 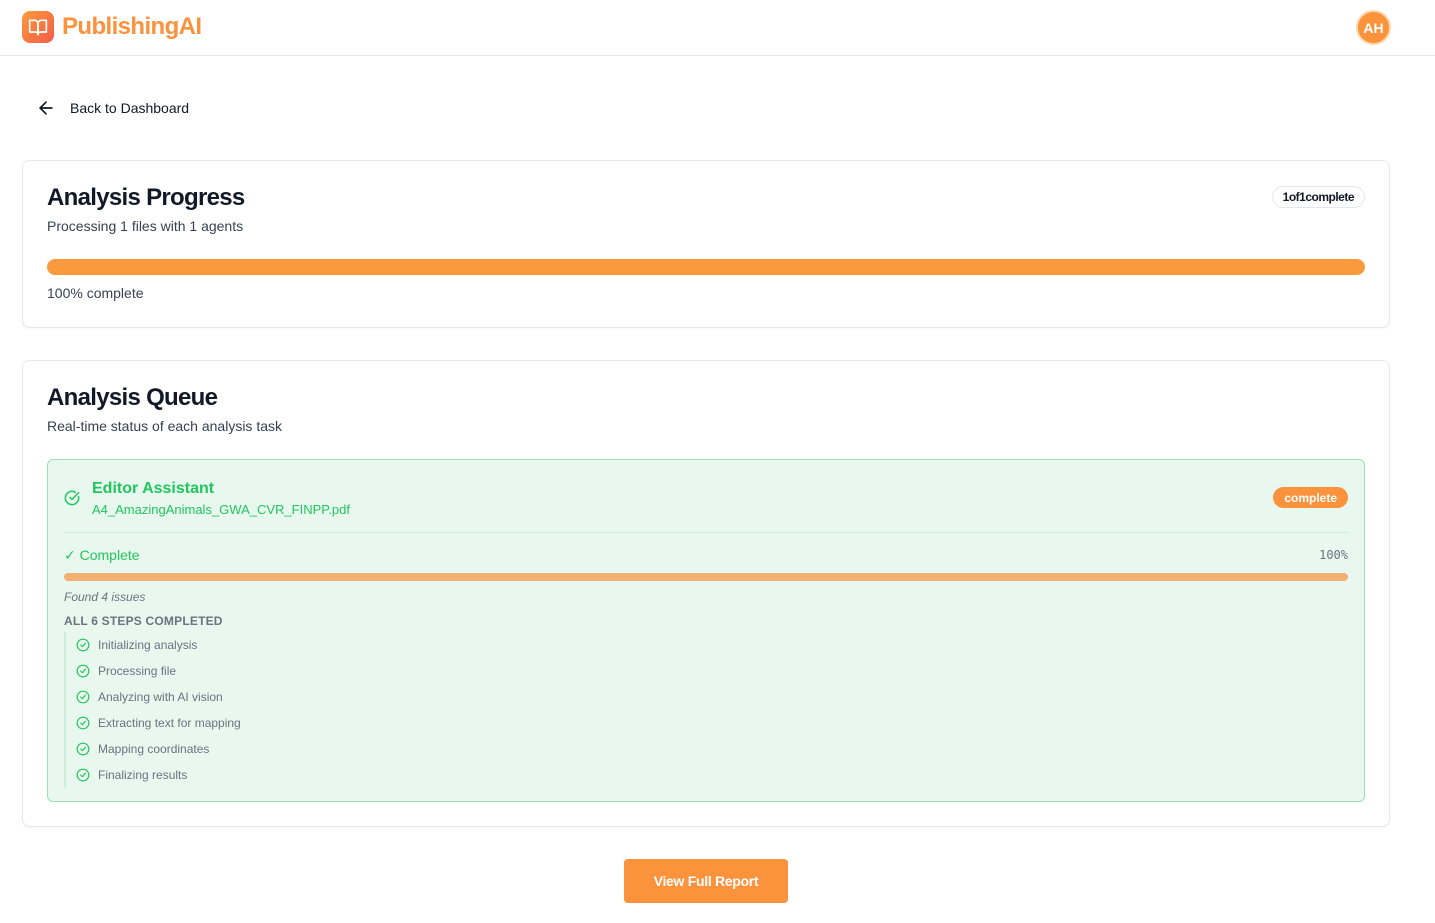 I want to click on step-item: Initializing analysis, so click(x=158, y=645).